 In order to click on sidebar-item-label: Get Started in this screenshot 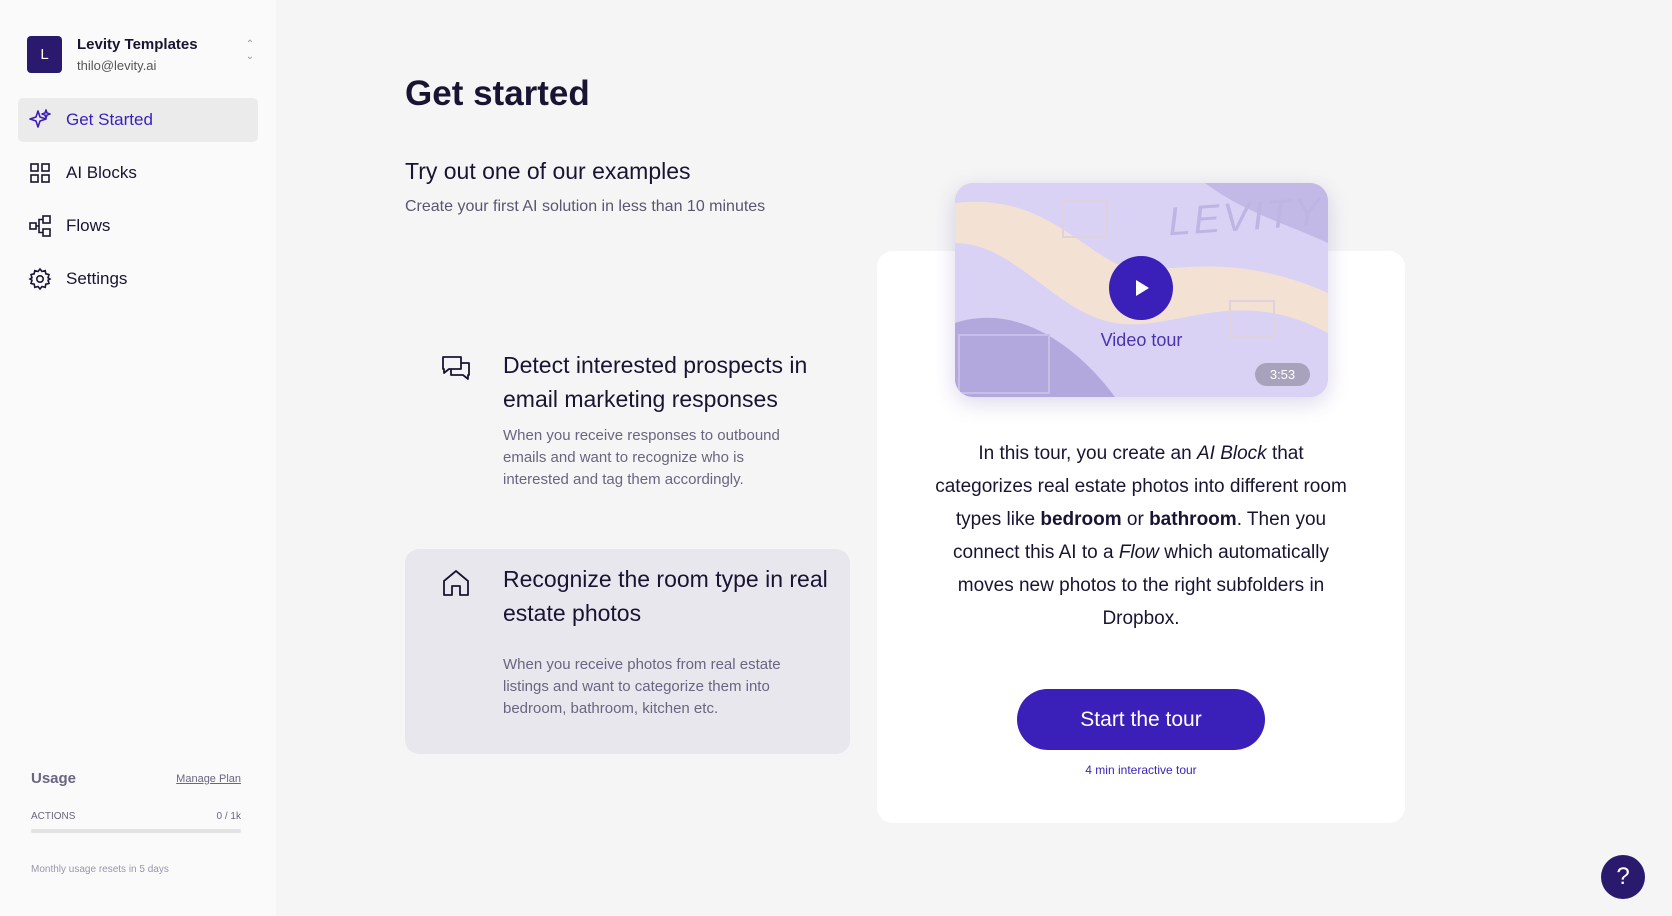, I will do `click(109, 119)`.